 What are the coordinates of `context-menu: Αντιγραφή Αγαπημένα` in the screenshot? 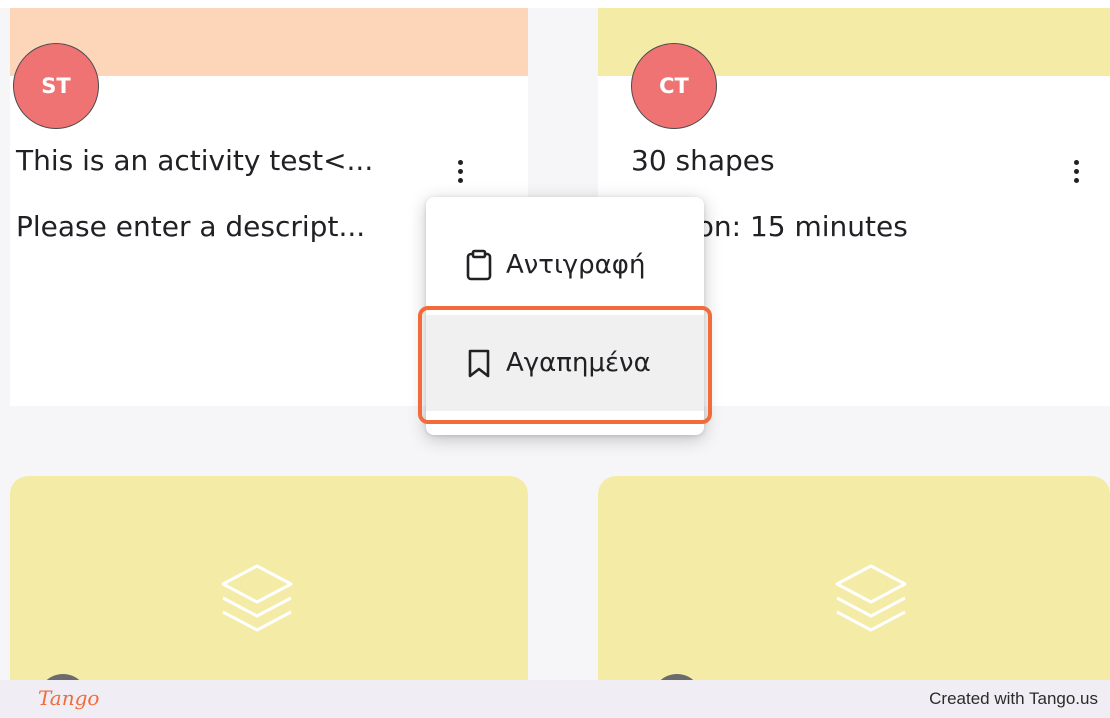 It's located at (565, 316).